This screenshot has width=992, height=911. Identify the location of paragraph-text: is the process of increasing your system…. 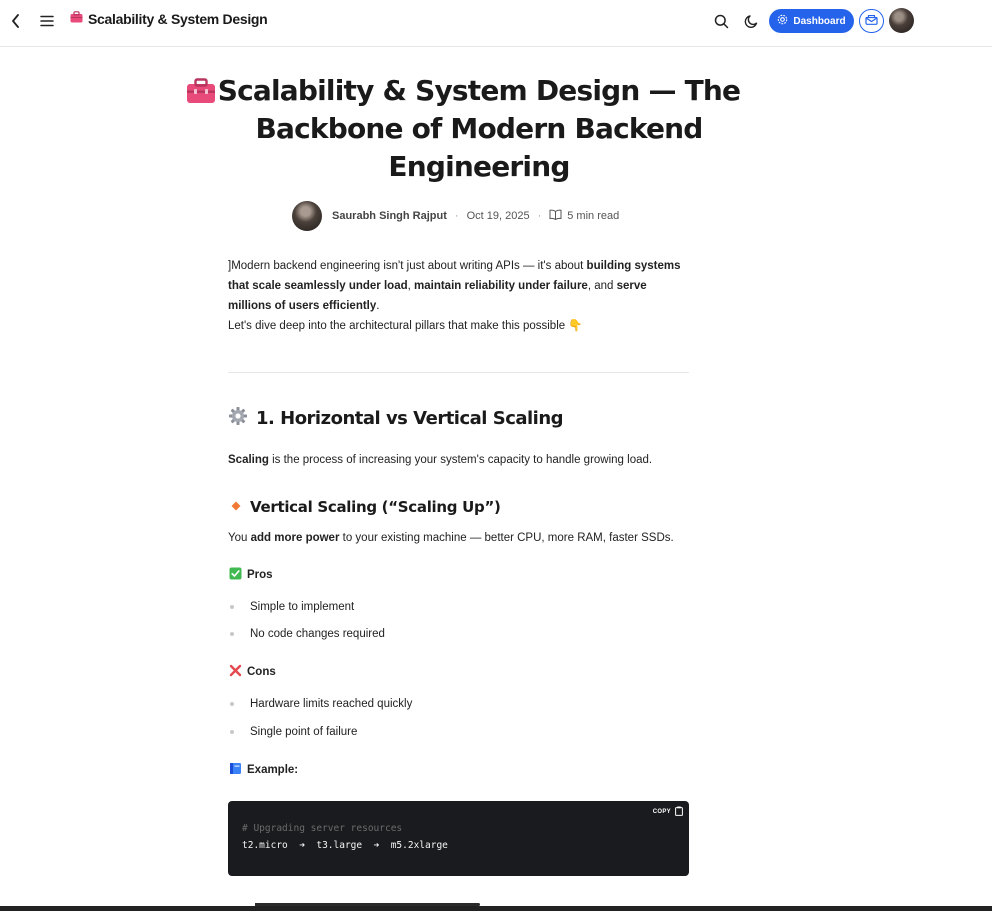
(460, 460).